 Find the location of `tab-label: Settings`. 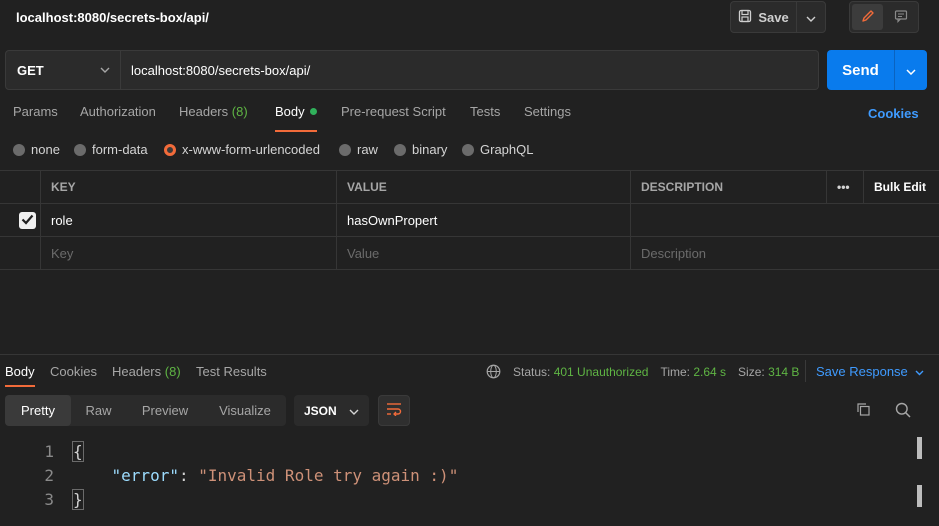

tab-label: Settings is located at coordinates (547, 111).